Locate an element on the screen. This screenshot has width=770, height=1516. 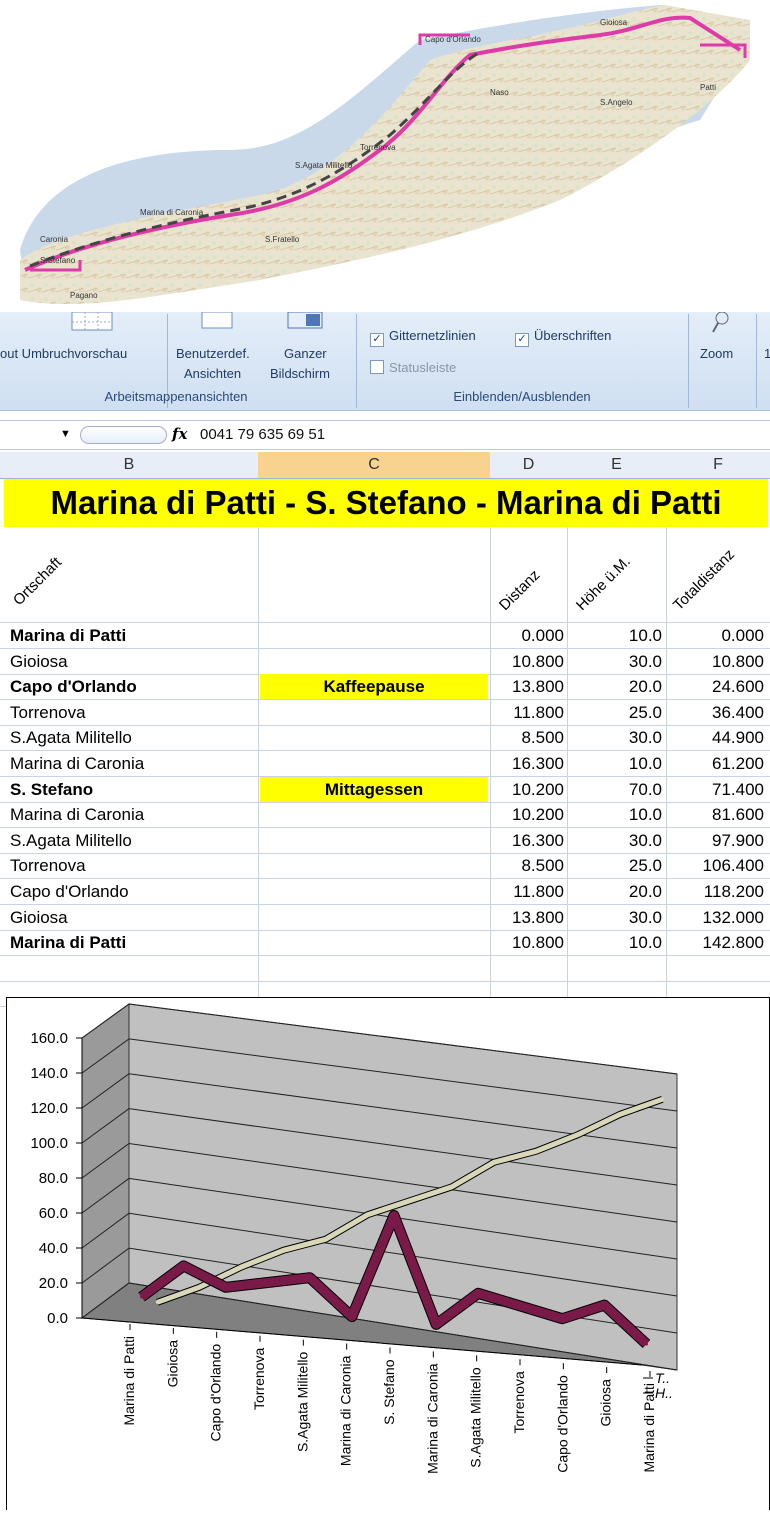
zoom-button: Zoom is located at coordinates (722, 351).